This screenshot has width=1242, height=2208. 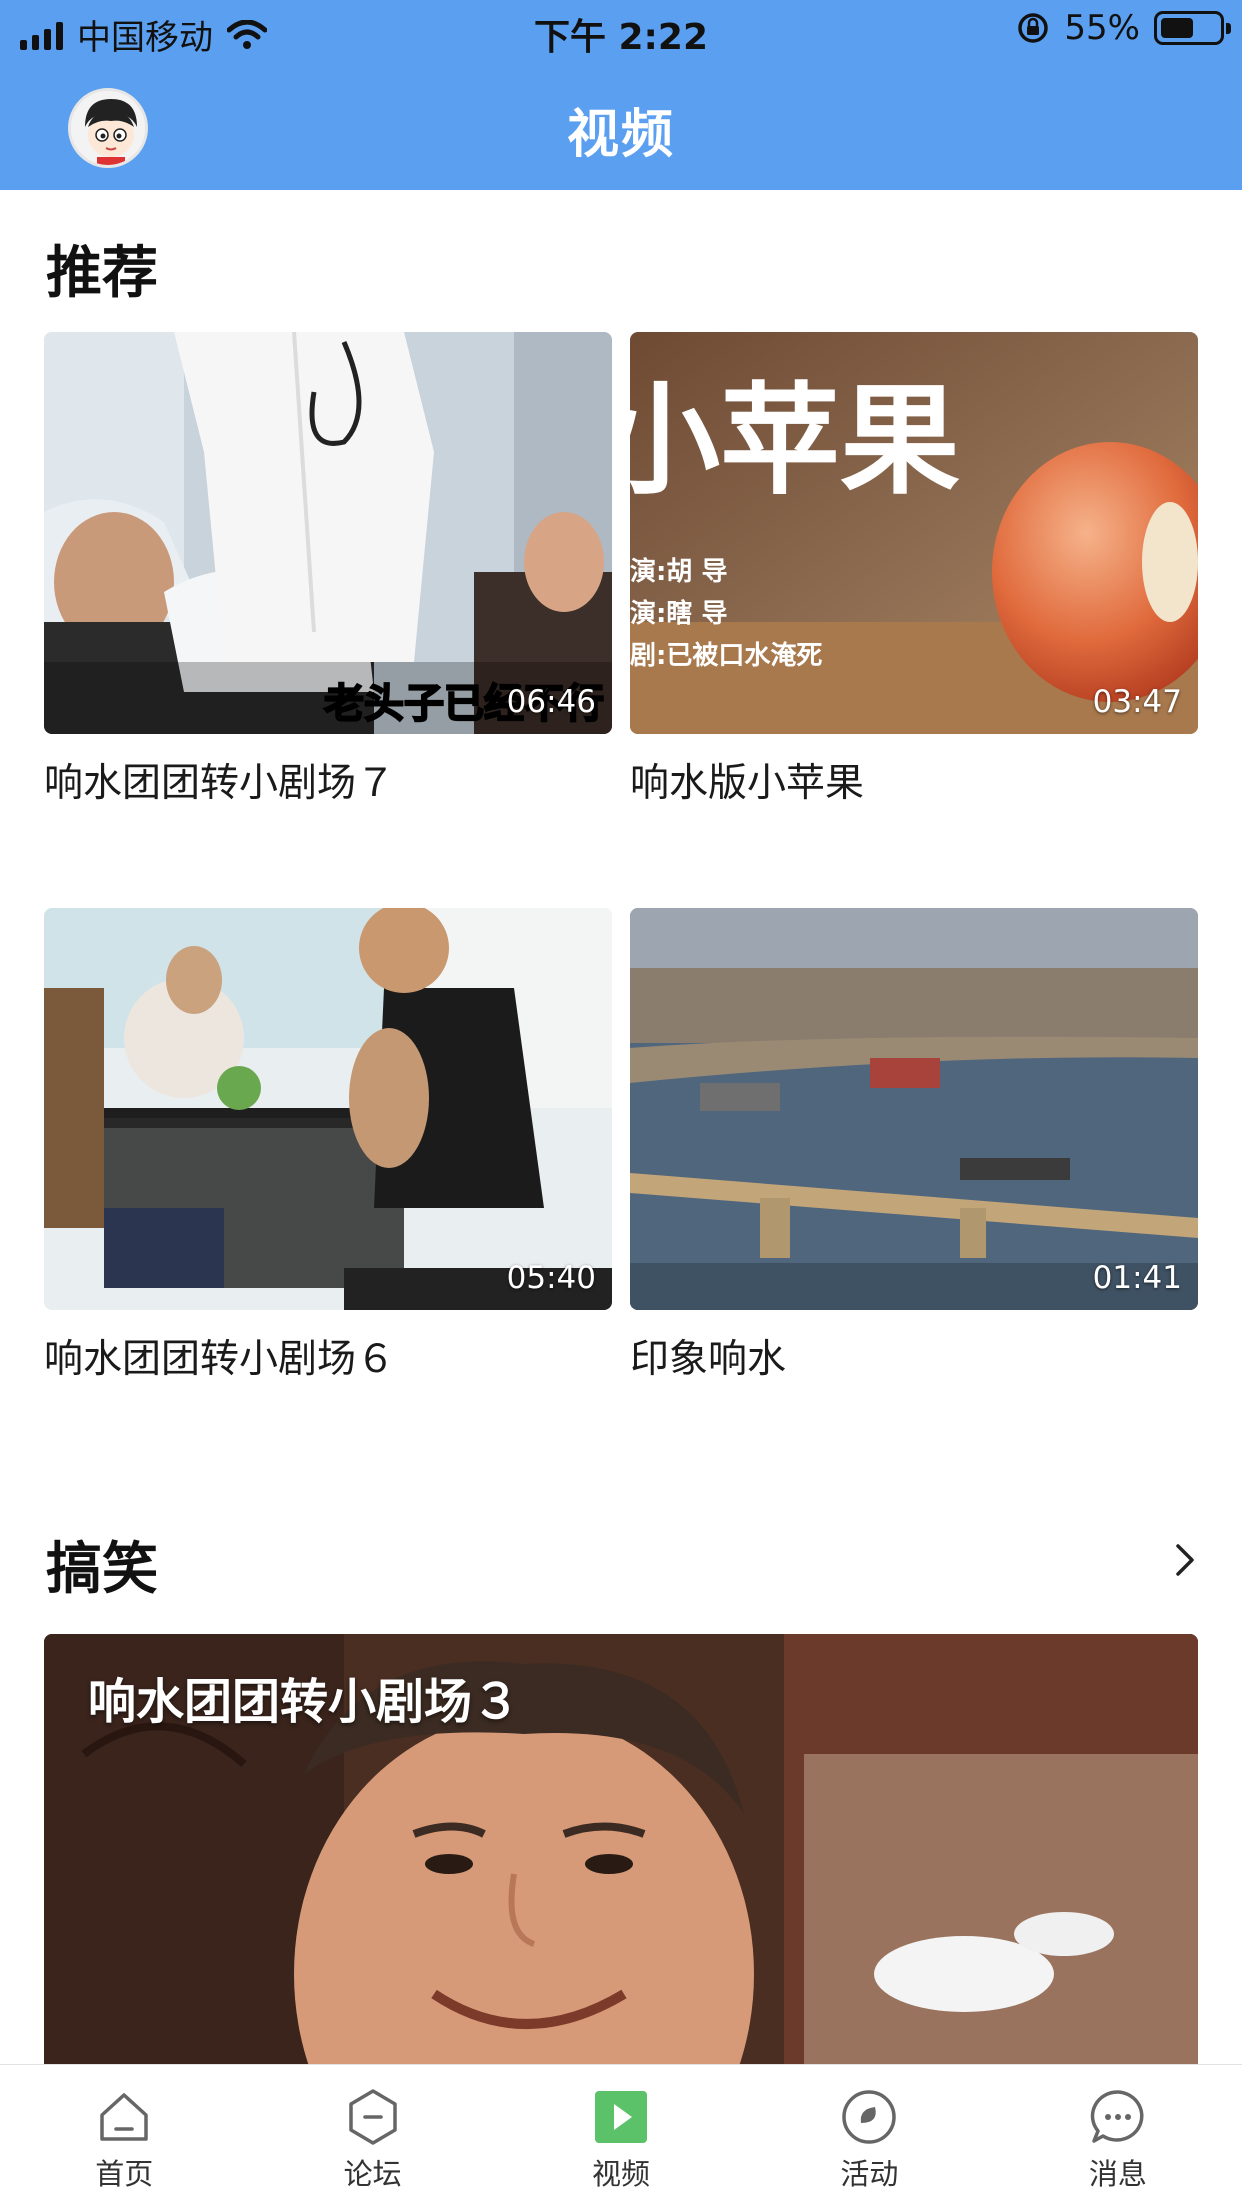 I want to click on message-icon, so click(x=1117, y=2116).